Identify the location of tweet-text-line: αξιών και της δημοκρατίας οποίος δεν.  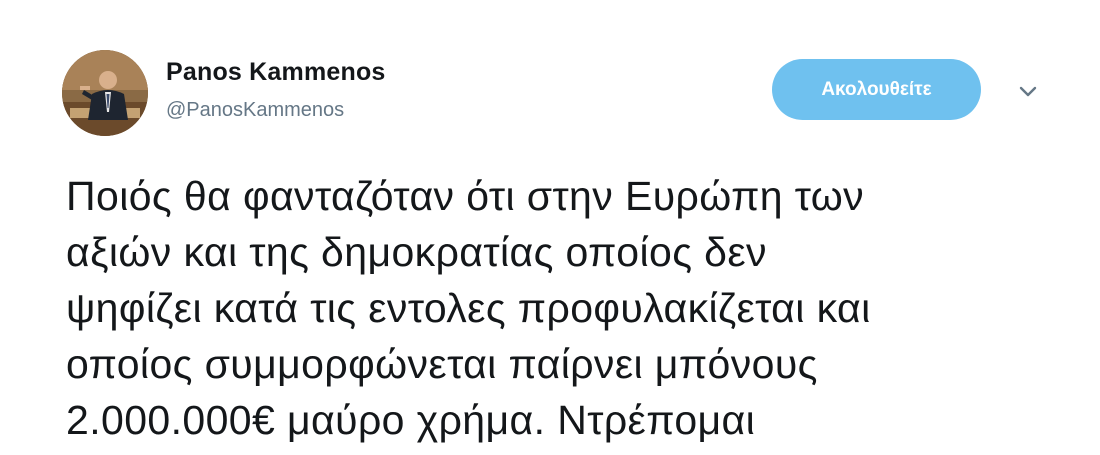
(416, 252).